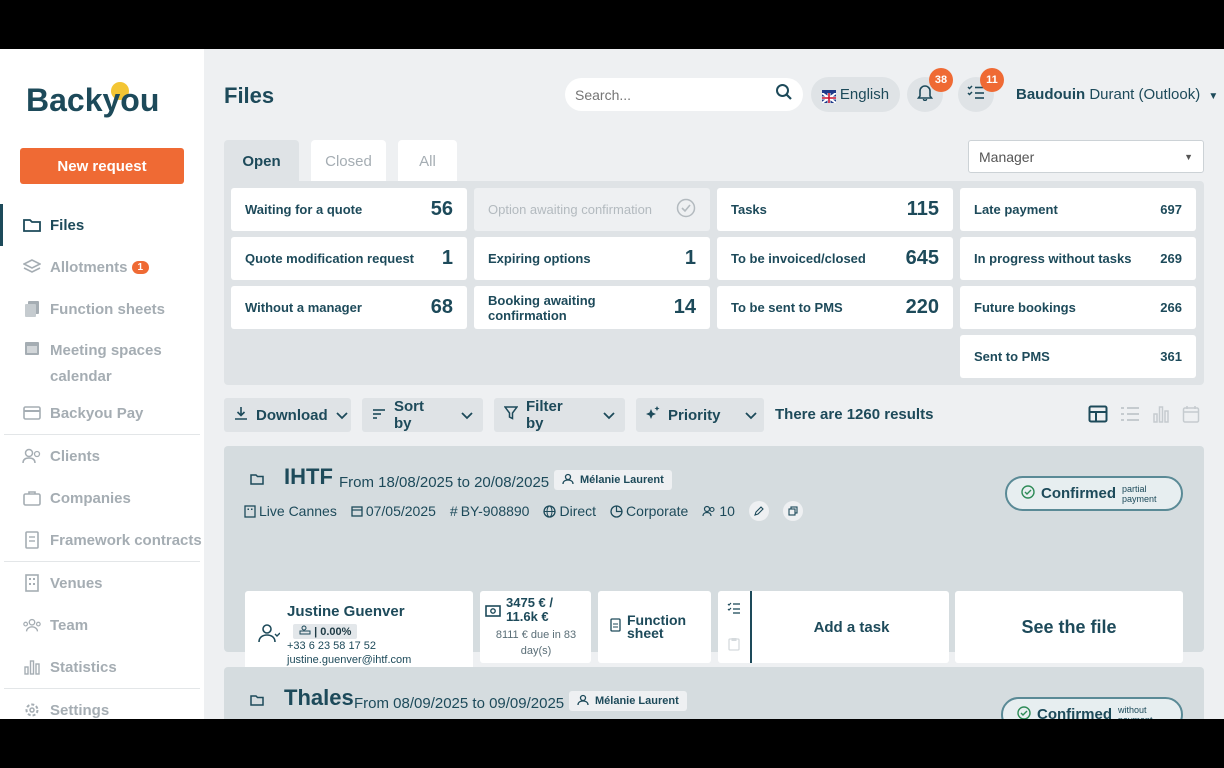  Describe the element at coordinates (319, 698) in the screenshot. I see `file-name: Thales` at that location.